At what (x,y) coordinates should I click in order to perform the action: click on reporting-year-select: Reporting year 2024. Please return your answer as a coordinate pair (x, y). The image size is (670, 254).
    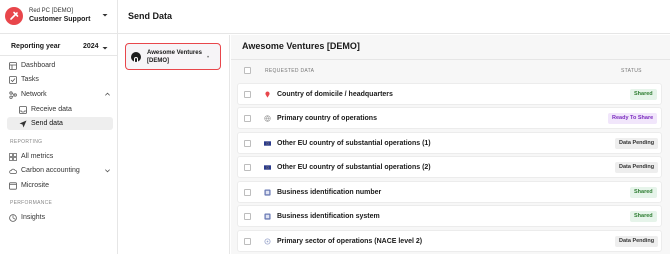
    Looking at the image, I should click on (59, 47).